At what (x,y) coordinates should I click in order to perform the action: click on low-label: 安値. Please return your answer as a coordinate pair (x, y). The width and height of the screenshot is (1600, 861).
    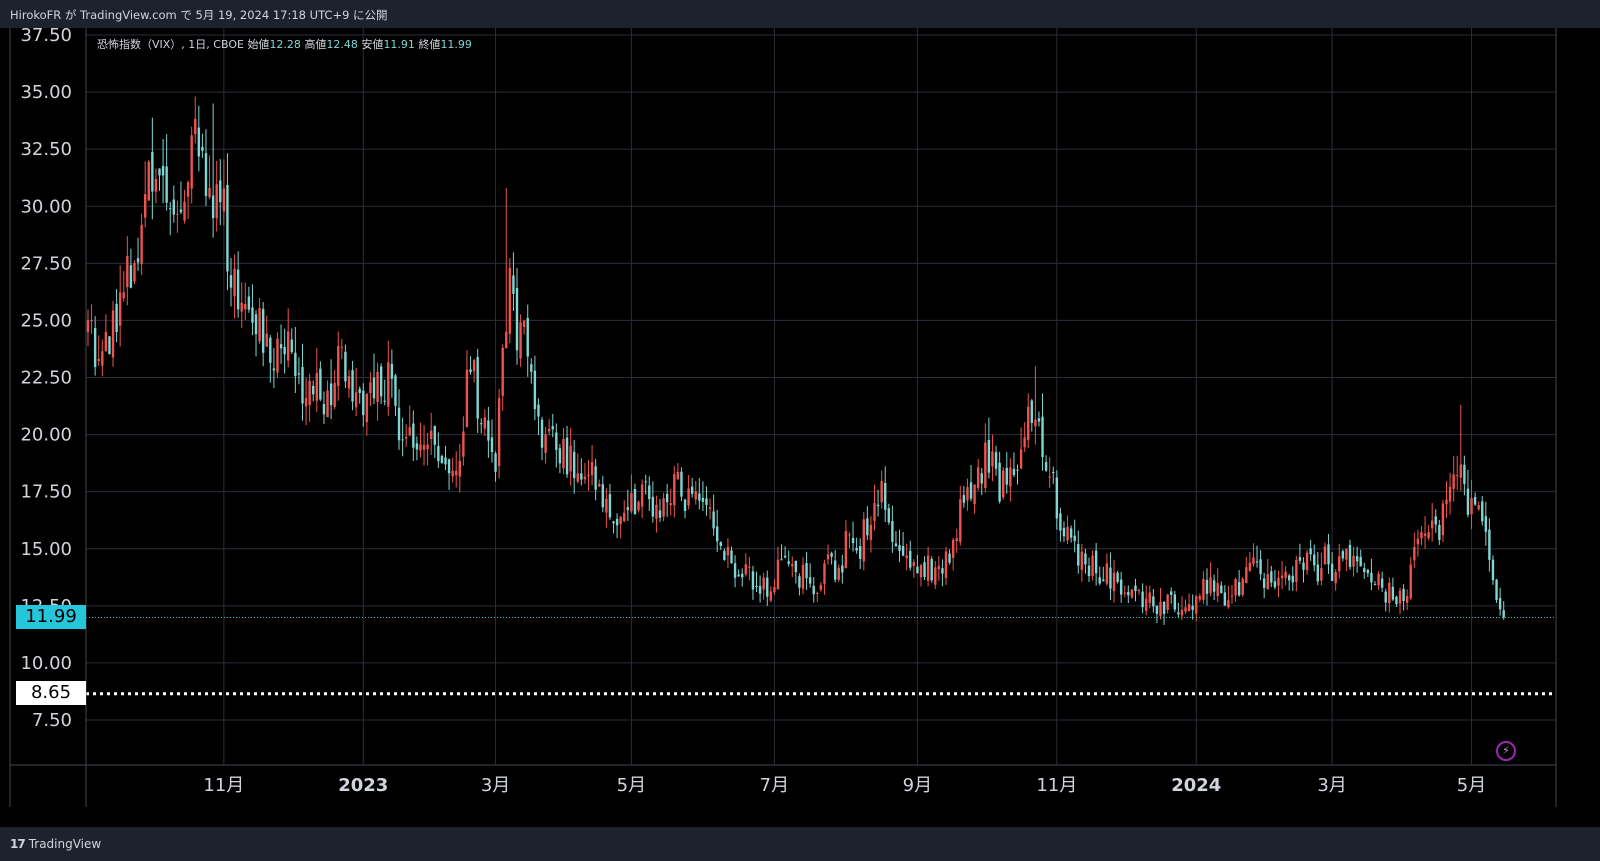
    Looking at the image, I should click on (372, 44).